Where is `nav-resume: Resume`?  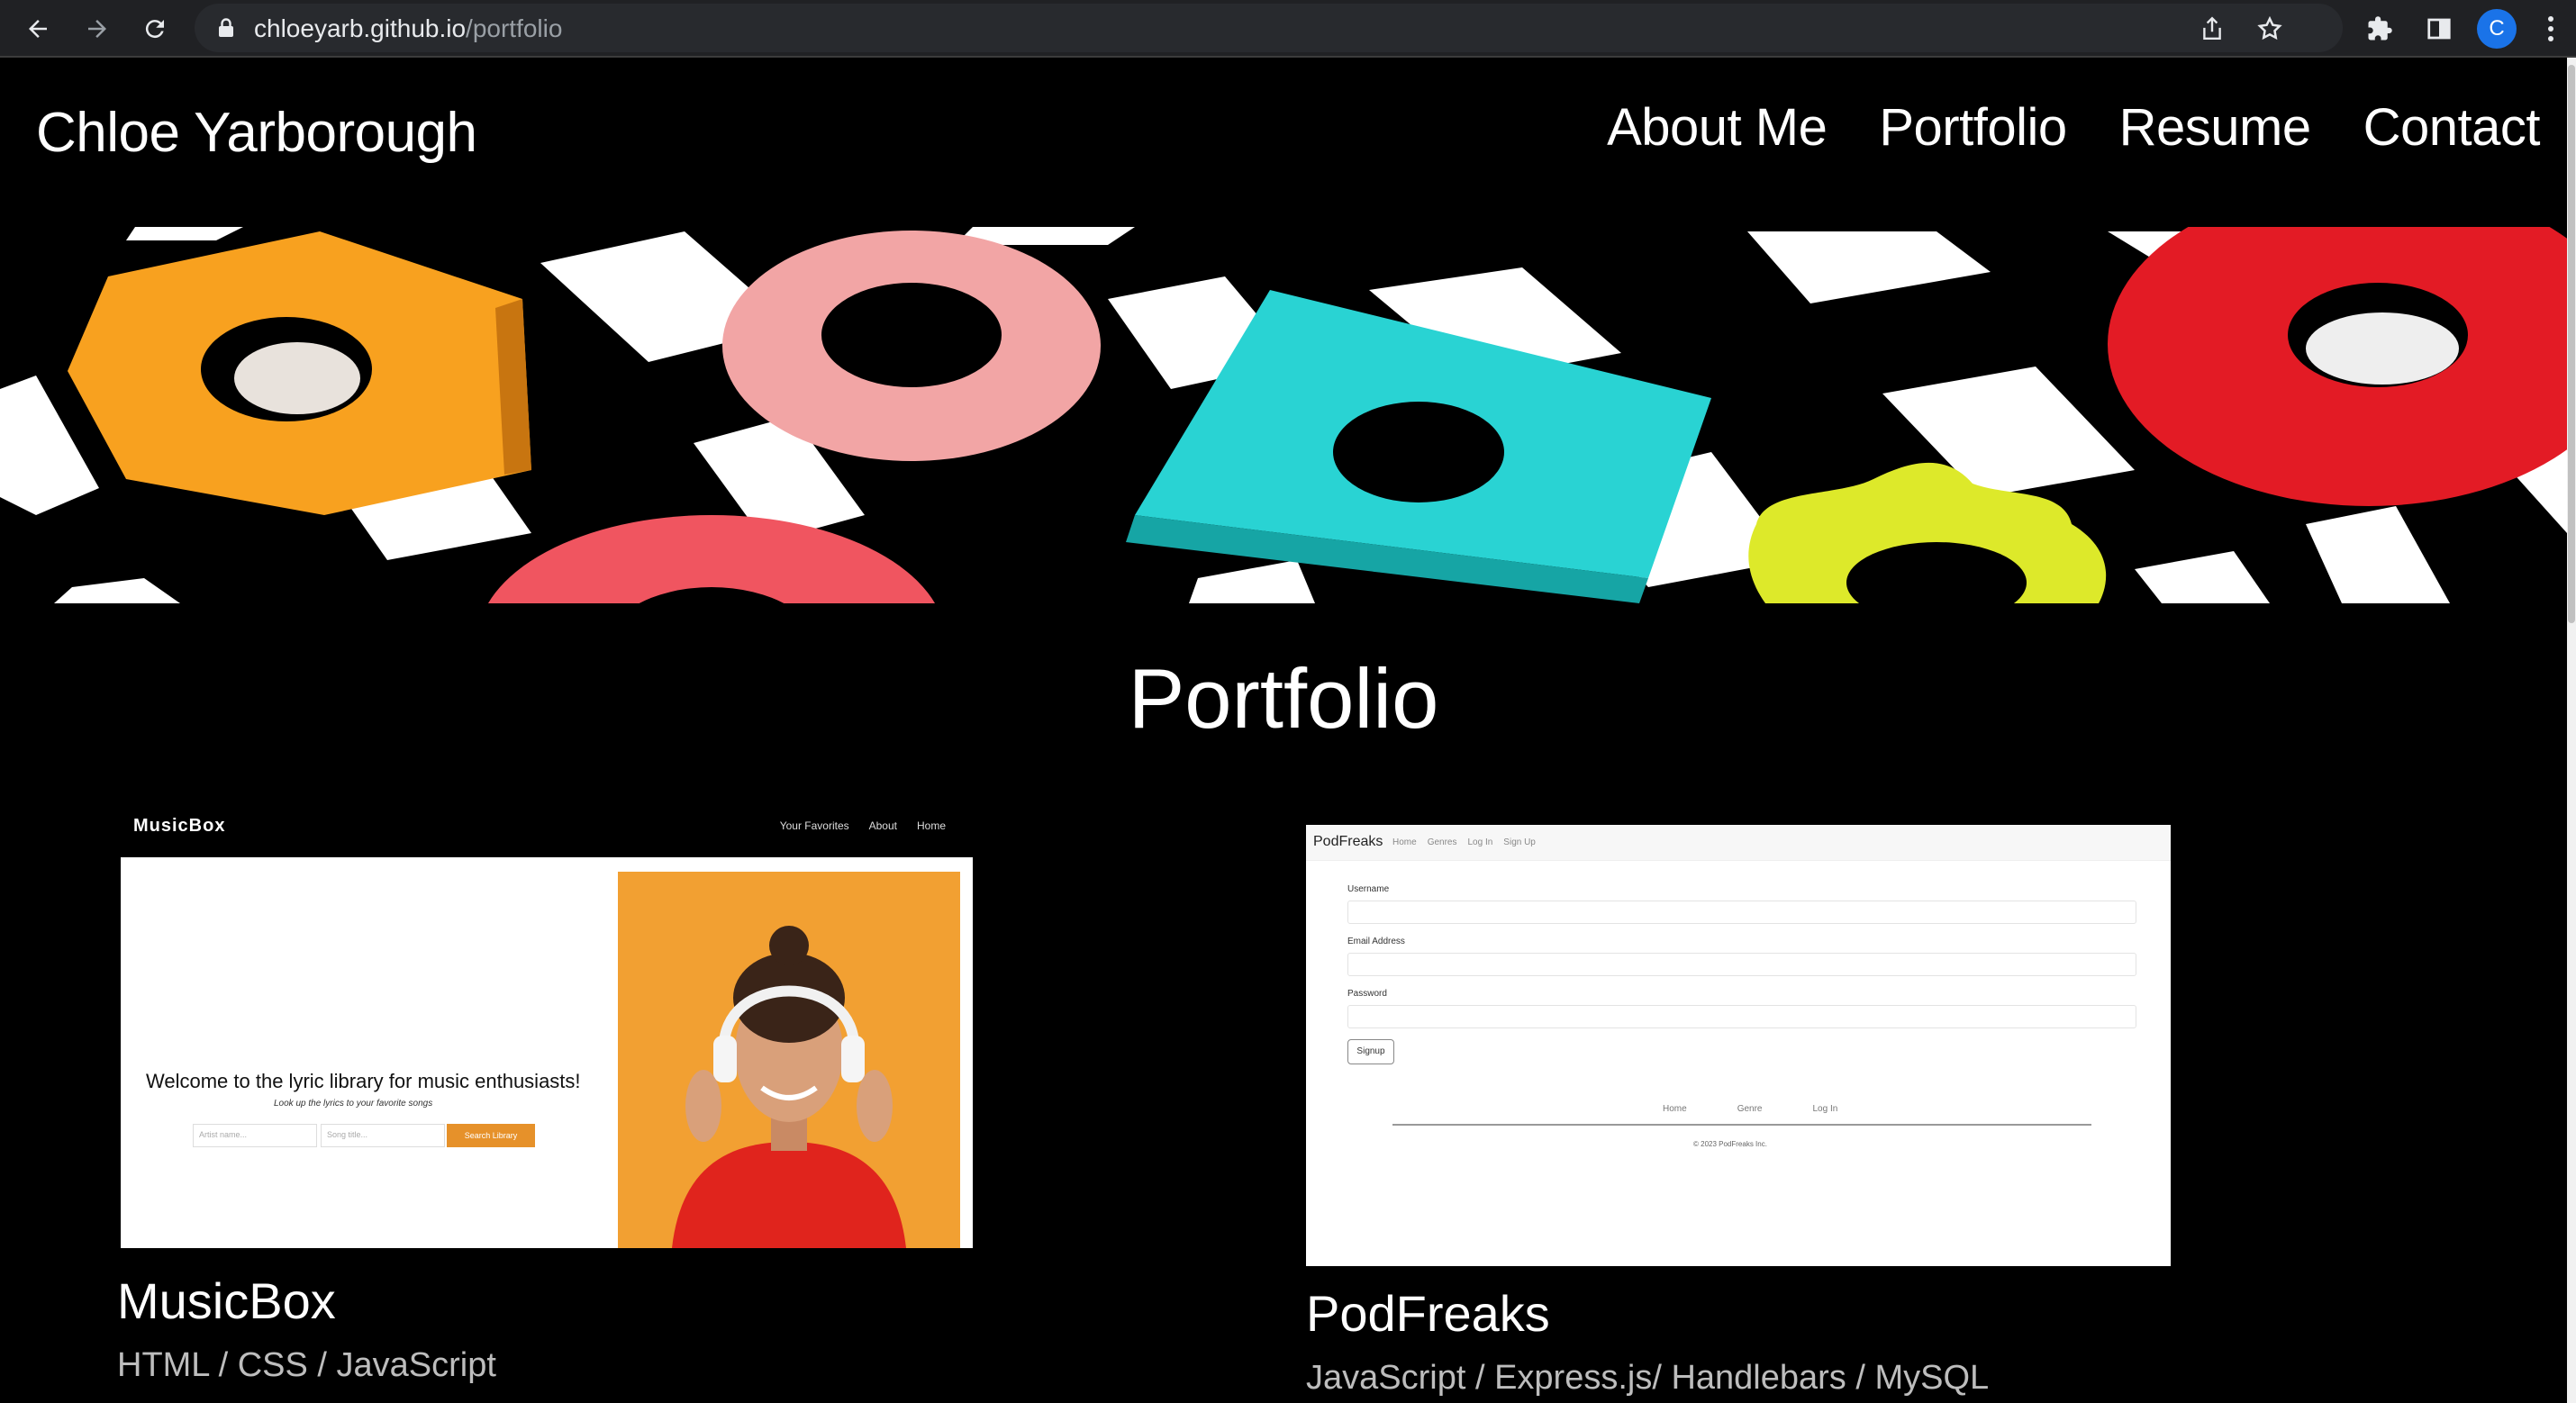
nav-resume: Resume is located at coordinates (2215, 127).